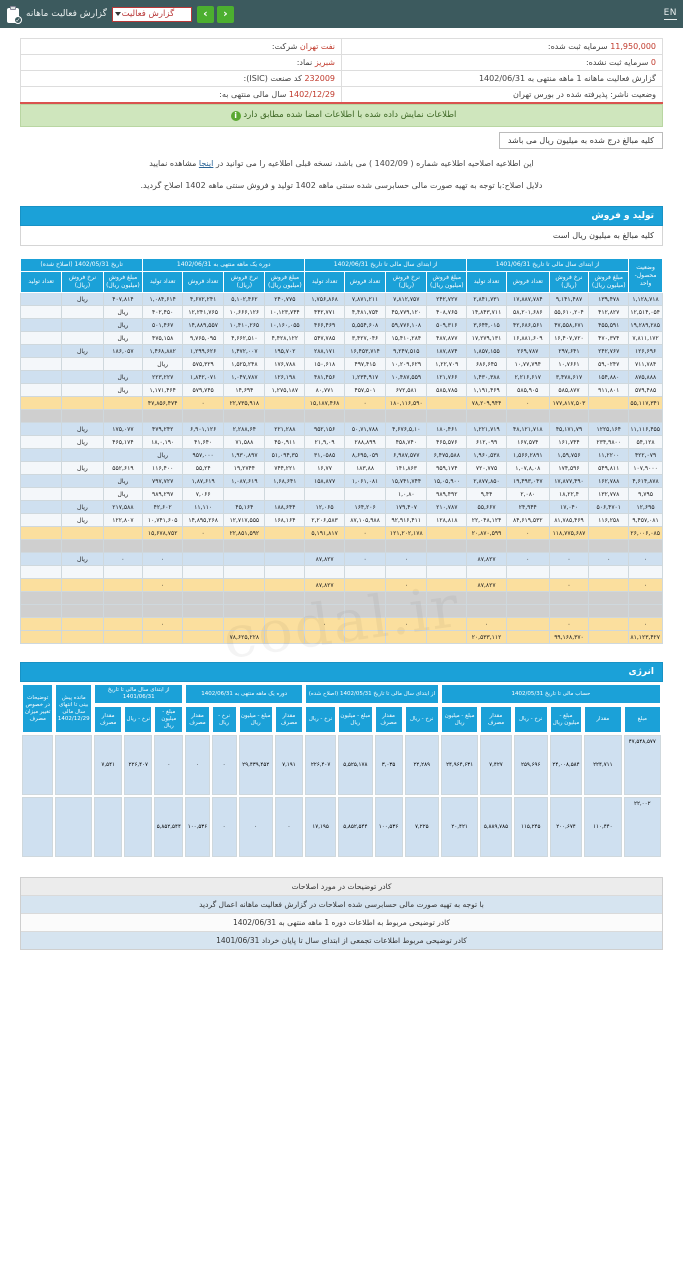 The height and width of the screenshot is (1280, 683). Describe the element at coordinates (324, 429) in the screenshot. I see `table-cell: ۹۵۲,۱۵۶` at that location.